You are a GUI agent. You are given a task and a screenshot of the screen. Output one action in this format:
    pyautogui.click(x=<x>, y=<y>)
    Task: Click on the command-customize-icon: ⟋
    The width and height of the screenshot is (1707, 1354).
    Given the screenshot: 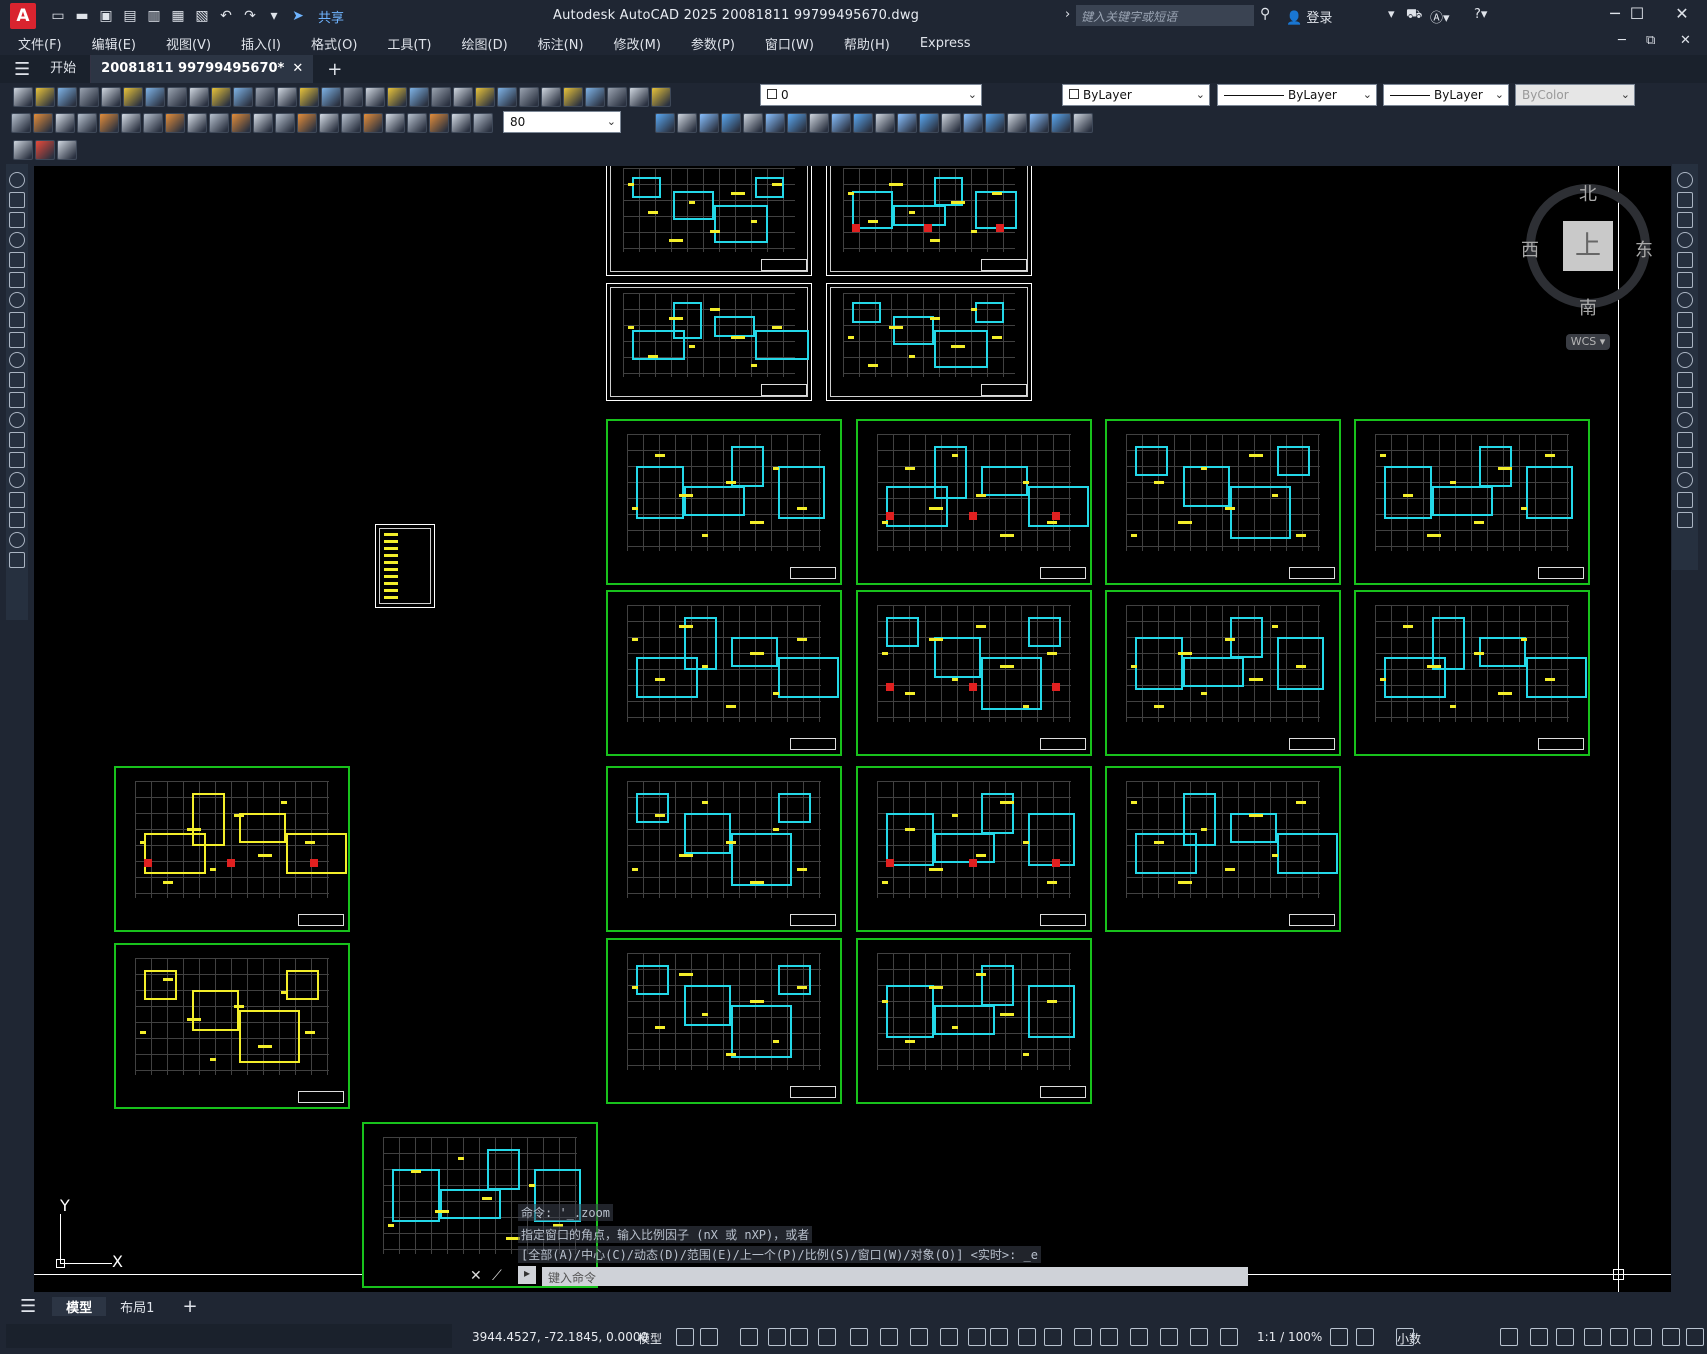 What is the action you would take?
    pyautogui.click(x=497, y=1276)
    